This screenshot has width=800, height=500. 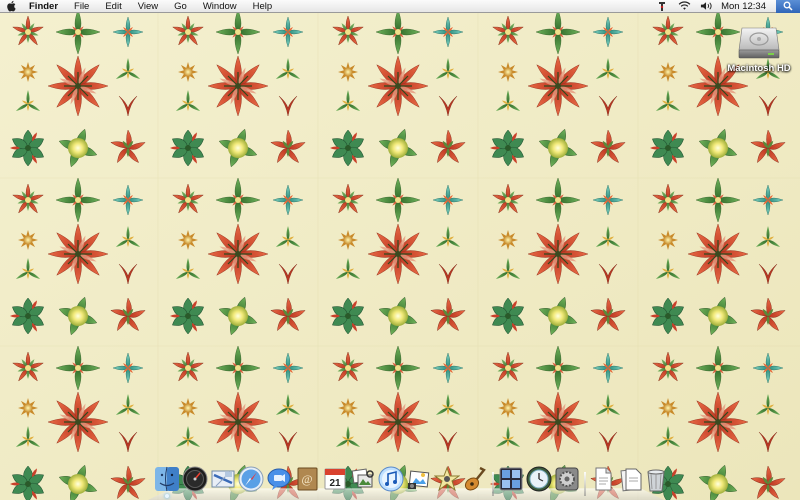 I want to click on dock-item-preview, so click(x=363, y=480).